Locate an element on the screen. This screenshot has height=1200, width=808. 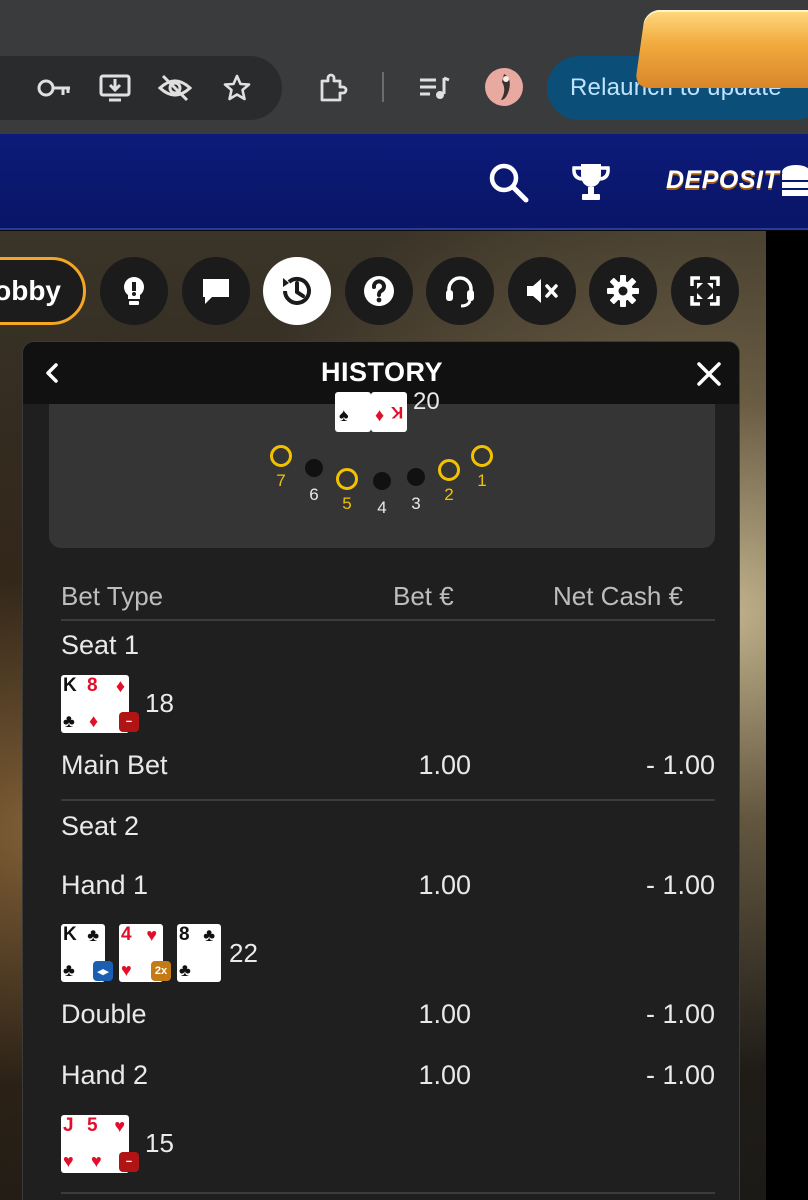
support-icon is located at coordinates (460, 291).